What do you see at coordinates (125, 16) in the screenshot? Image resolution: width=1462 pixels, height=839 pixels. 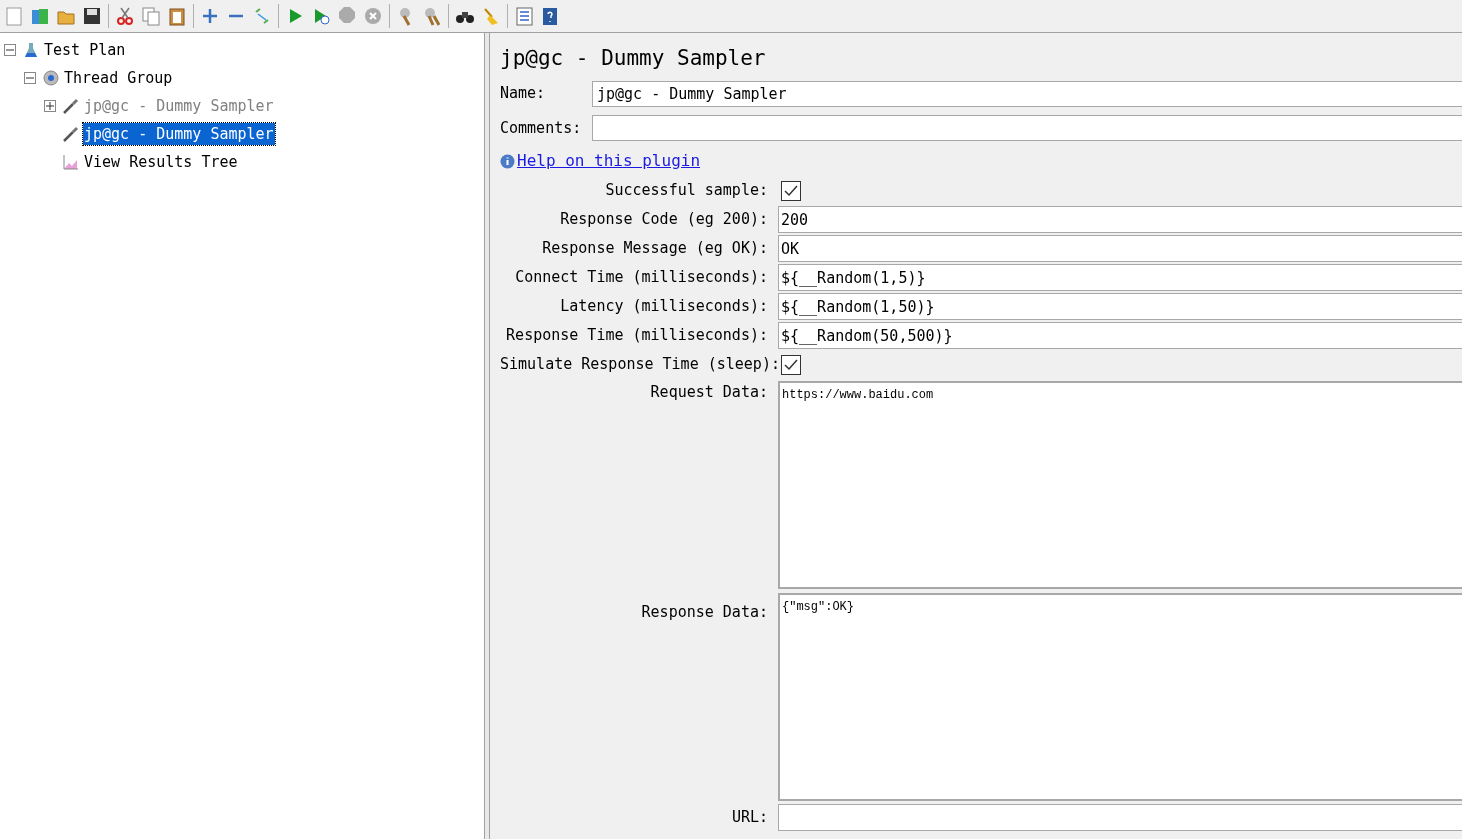 I see `cut-icon` at bounding box center [125, 16].